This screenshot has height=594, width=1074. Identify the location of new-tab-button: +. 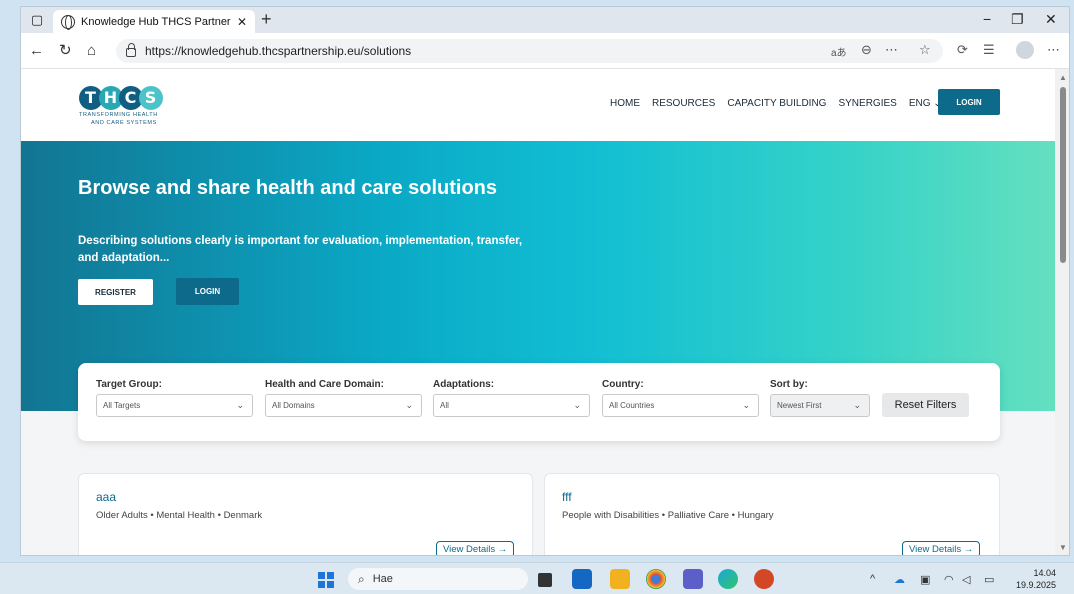
(266, 19).